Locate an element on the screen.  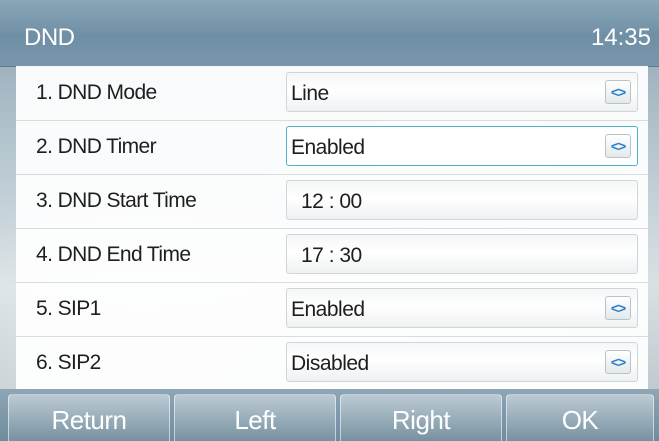
row-dnd-mode: 1. DND Mode Line <> is located at coordinates (332, 93).